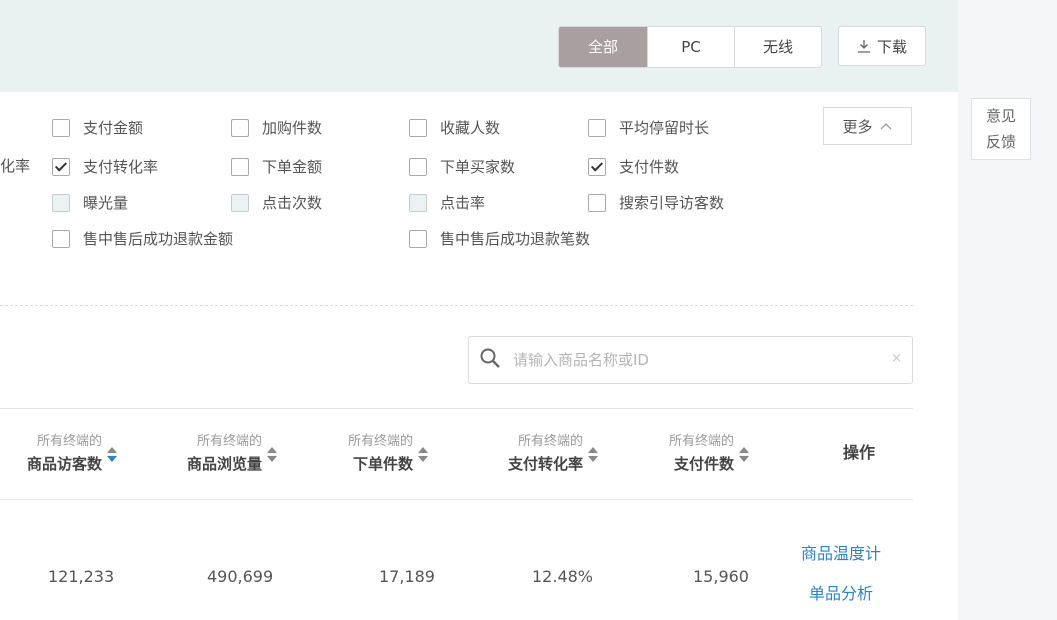  I want to click on metric-checkbox: 曝光量, so click(90, 202).